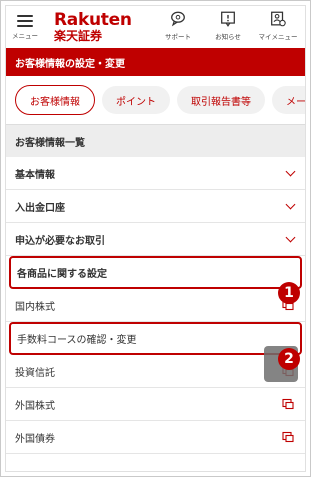 The image size is (320, 477). I want to click on rakuten-logo: Rakuten 楽天証券, so click(93, 27).